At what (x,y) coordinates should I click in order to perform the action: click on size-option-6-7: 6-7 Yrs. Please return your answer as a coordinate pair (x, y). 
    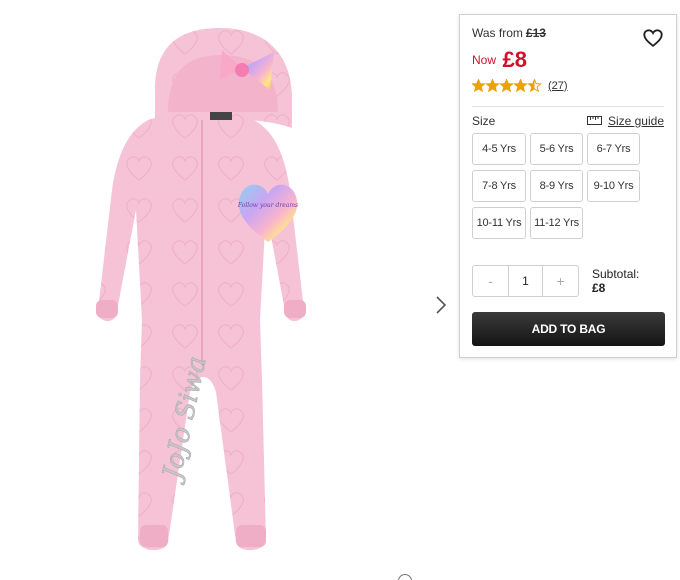
    Looking at the image, I should click on (613, 149).